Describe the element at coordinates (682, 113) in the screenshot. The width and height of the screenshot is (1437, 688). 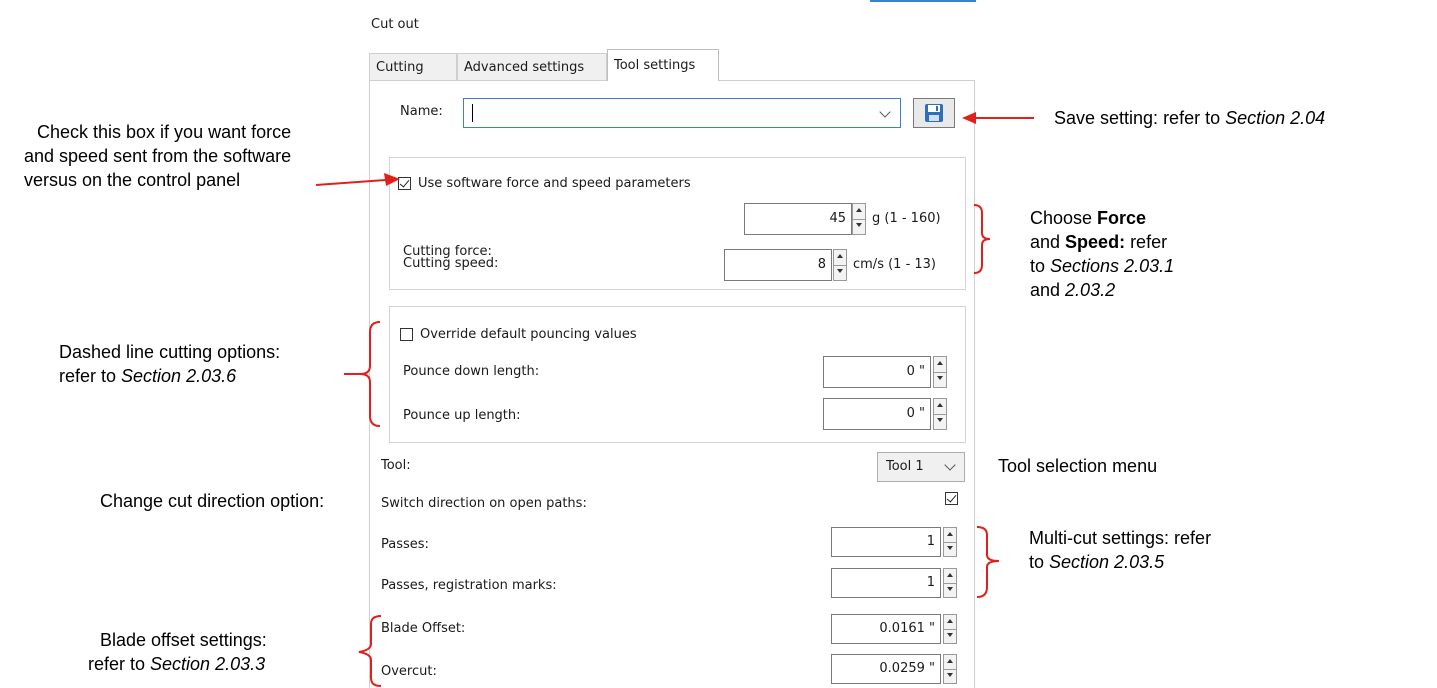
I see `name-combobox` at that location.